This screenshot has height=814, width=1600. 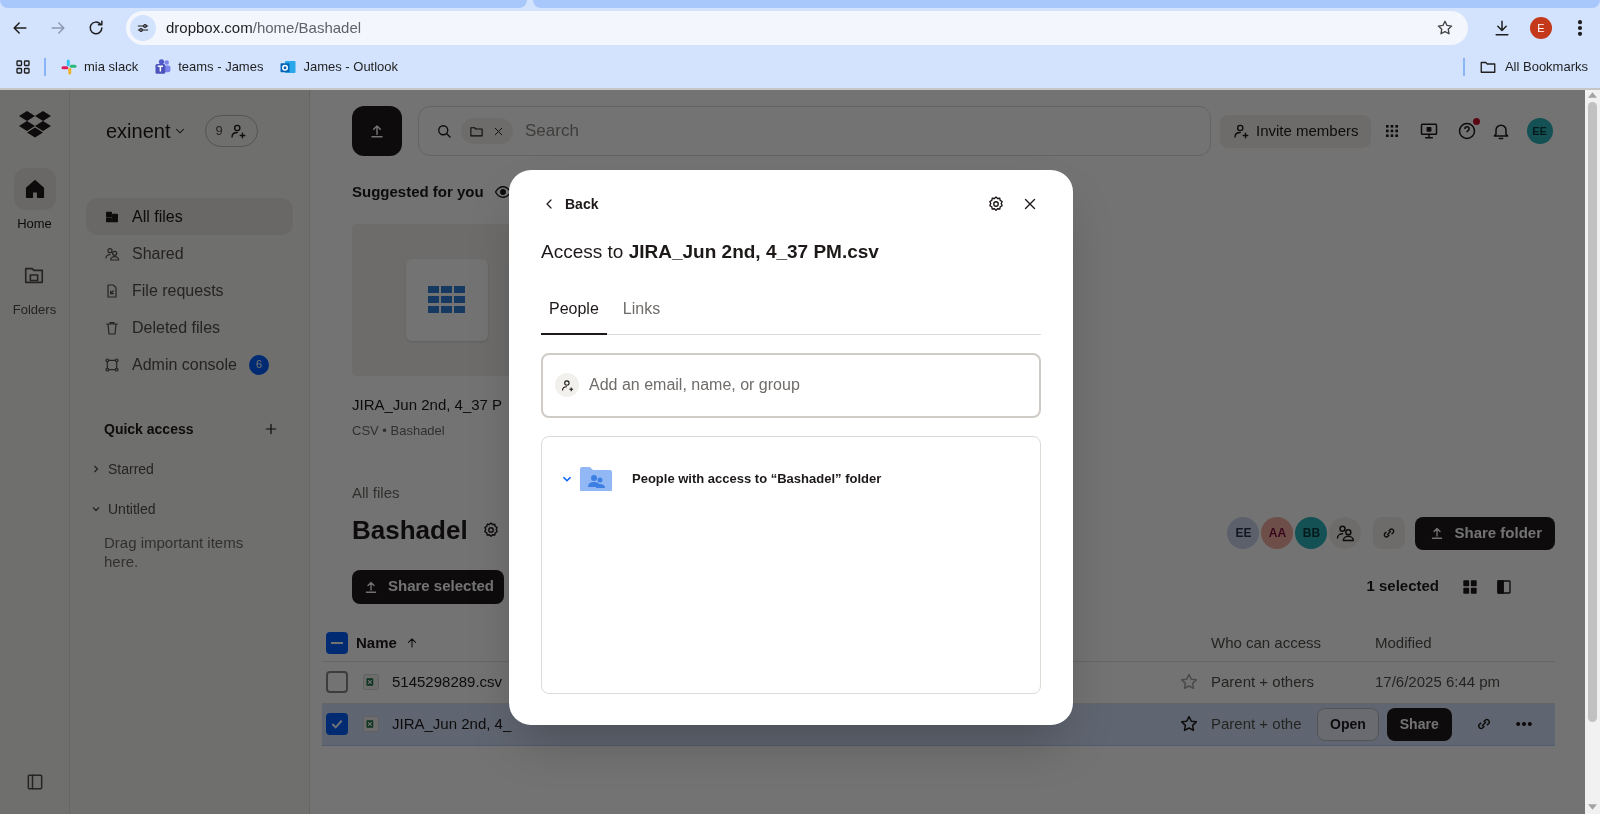 I want to click on file-name: 5145298289.csv, so click(x=447, y=682).